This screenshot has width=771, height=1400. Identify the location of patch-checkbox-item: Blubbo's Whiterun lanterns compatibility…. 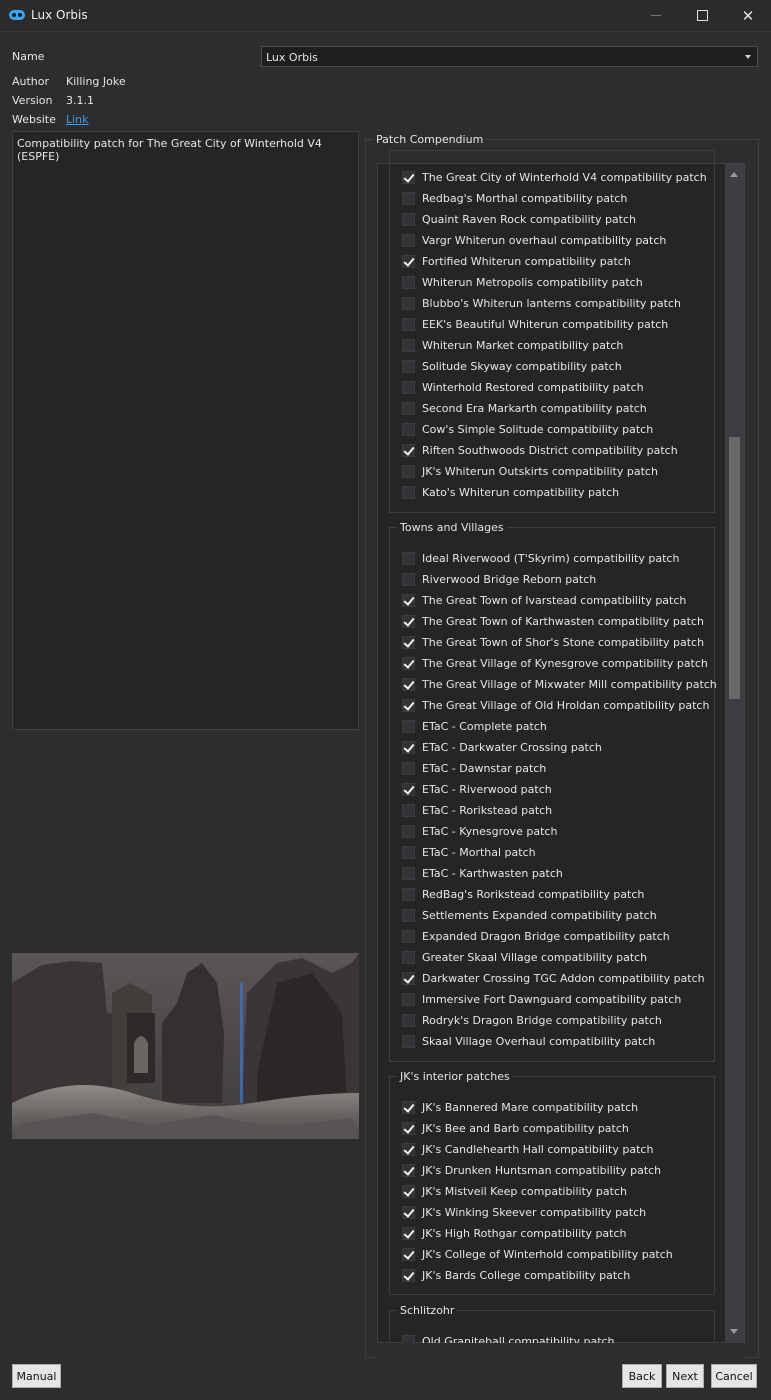
(541, 303).